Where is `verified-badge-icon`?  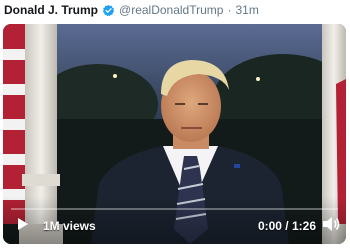
verified-badge-icon is located at coordinates (108, 10).